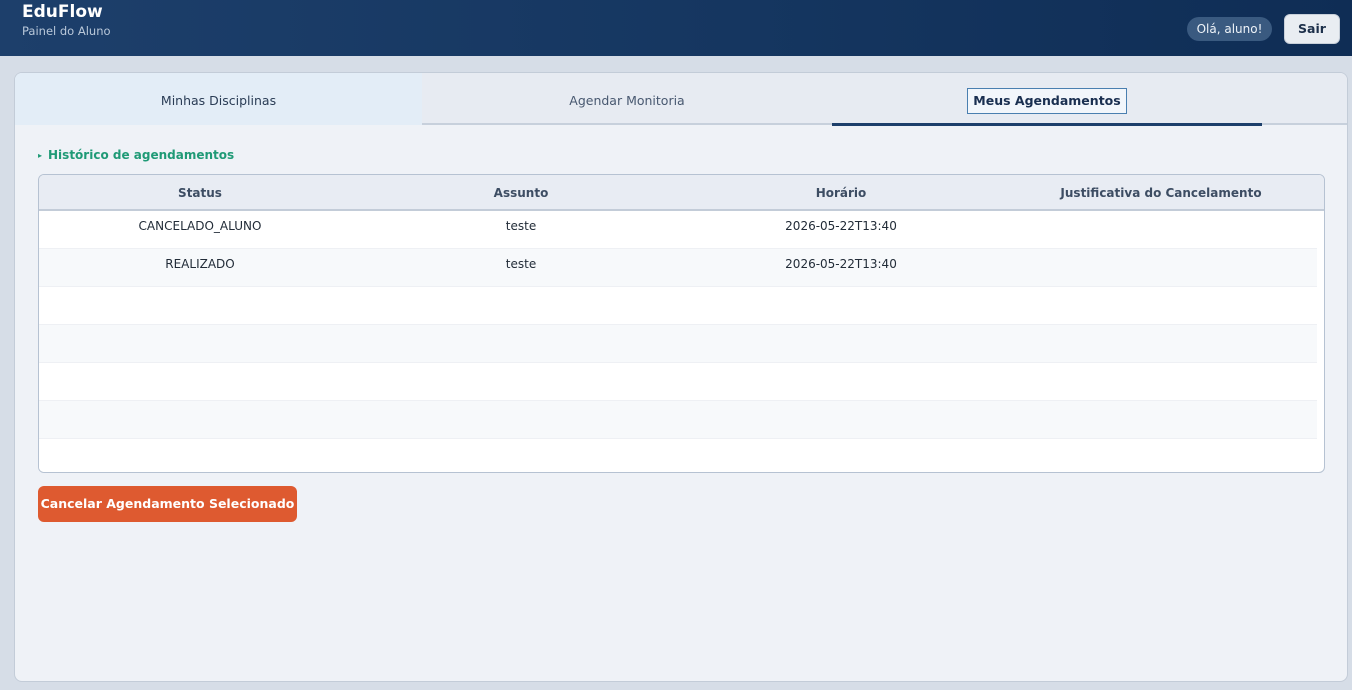 The width and height of the screenshot is (1352, 690). What do you see at coordinates (200, 193) in the screenshot?
I see `column-header-status: Status` at bounding box center [200, 193].